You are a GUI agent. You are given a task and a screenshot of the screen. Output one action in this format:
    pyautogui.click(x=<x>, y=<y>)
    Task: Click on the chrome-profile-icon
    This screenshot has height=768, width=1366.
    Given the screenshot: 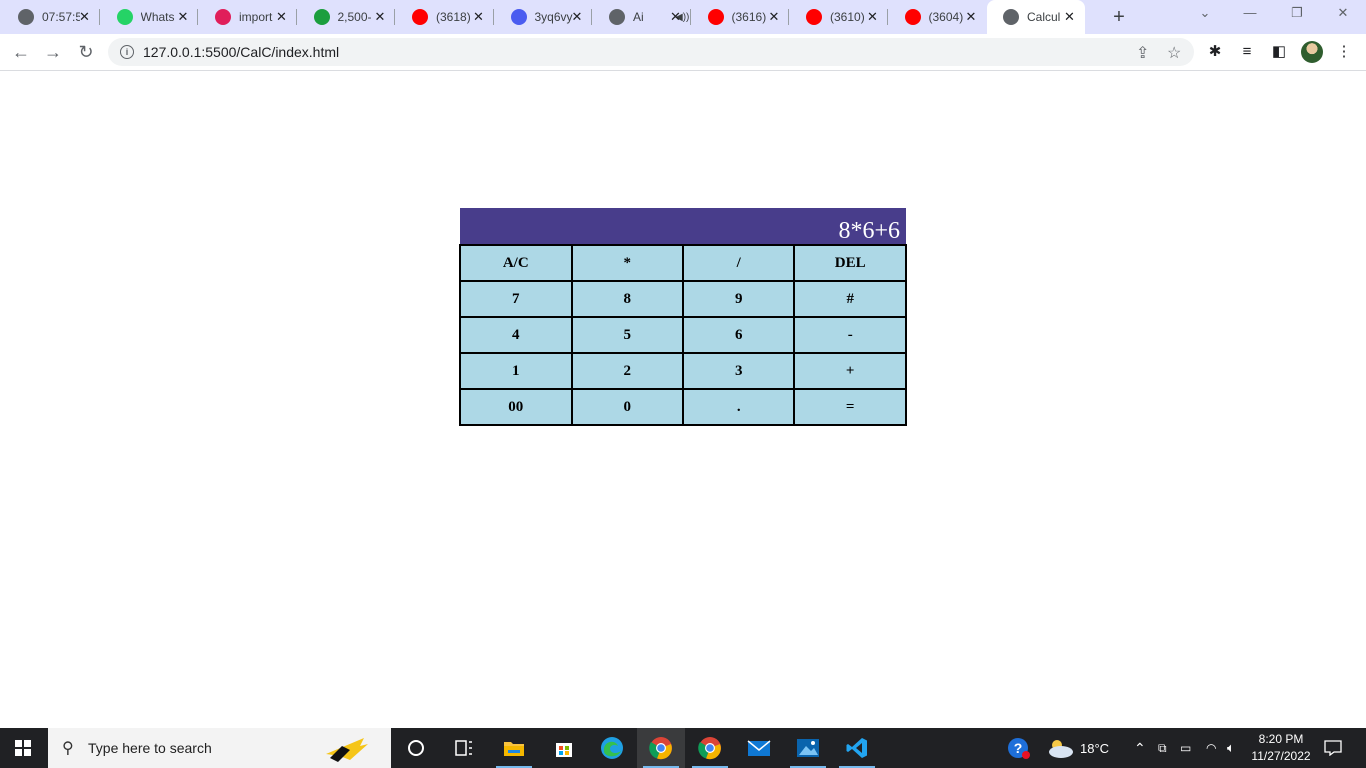 What is the action you would take?
    pyautogui.click(x=710, y=748)
    